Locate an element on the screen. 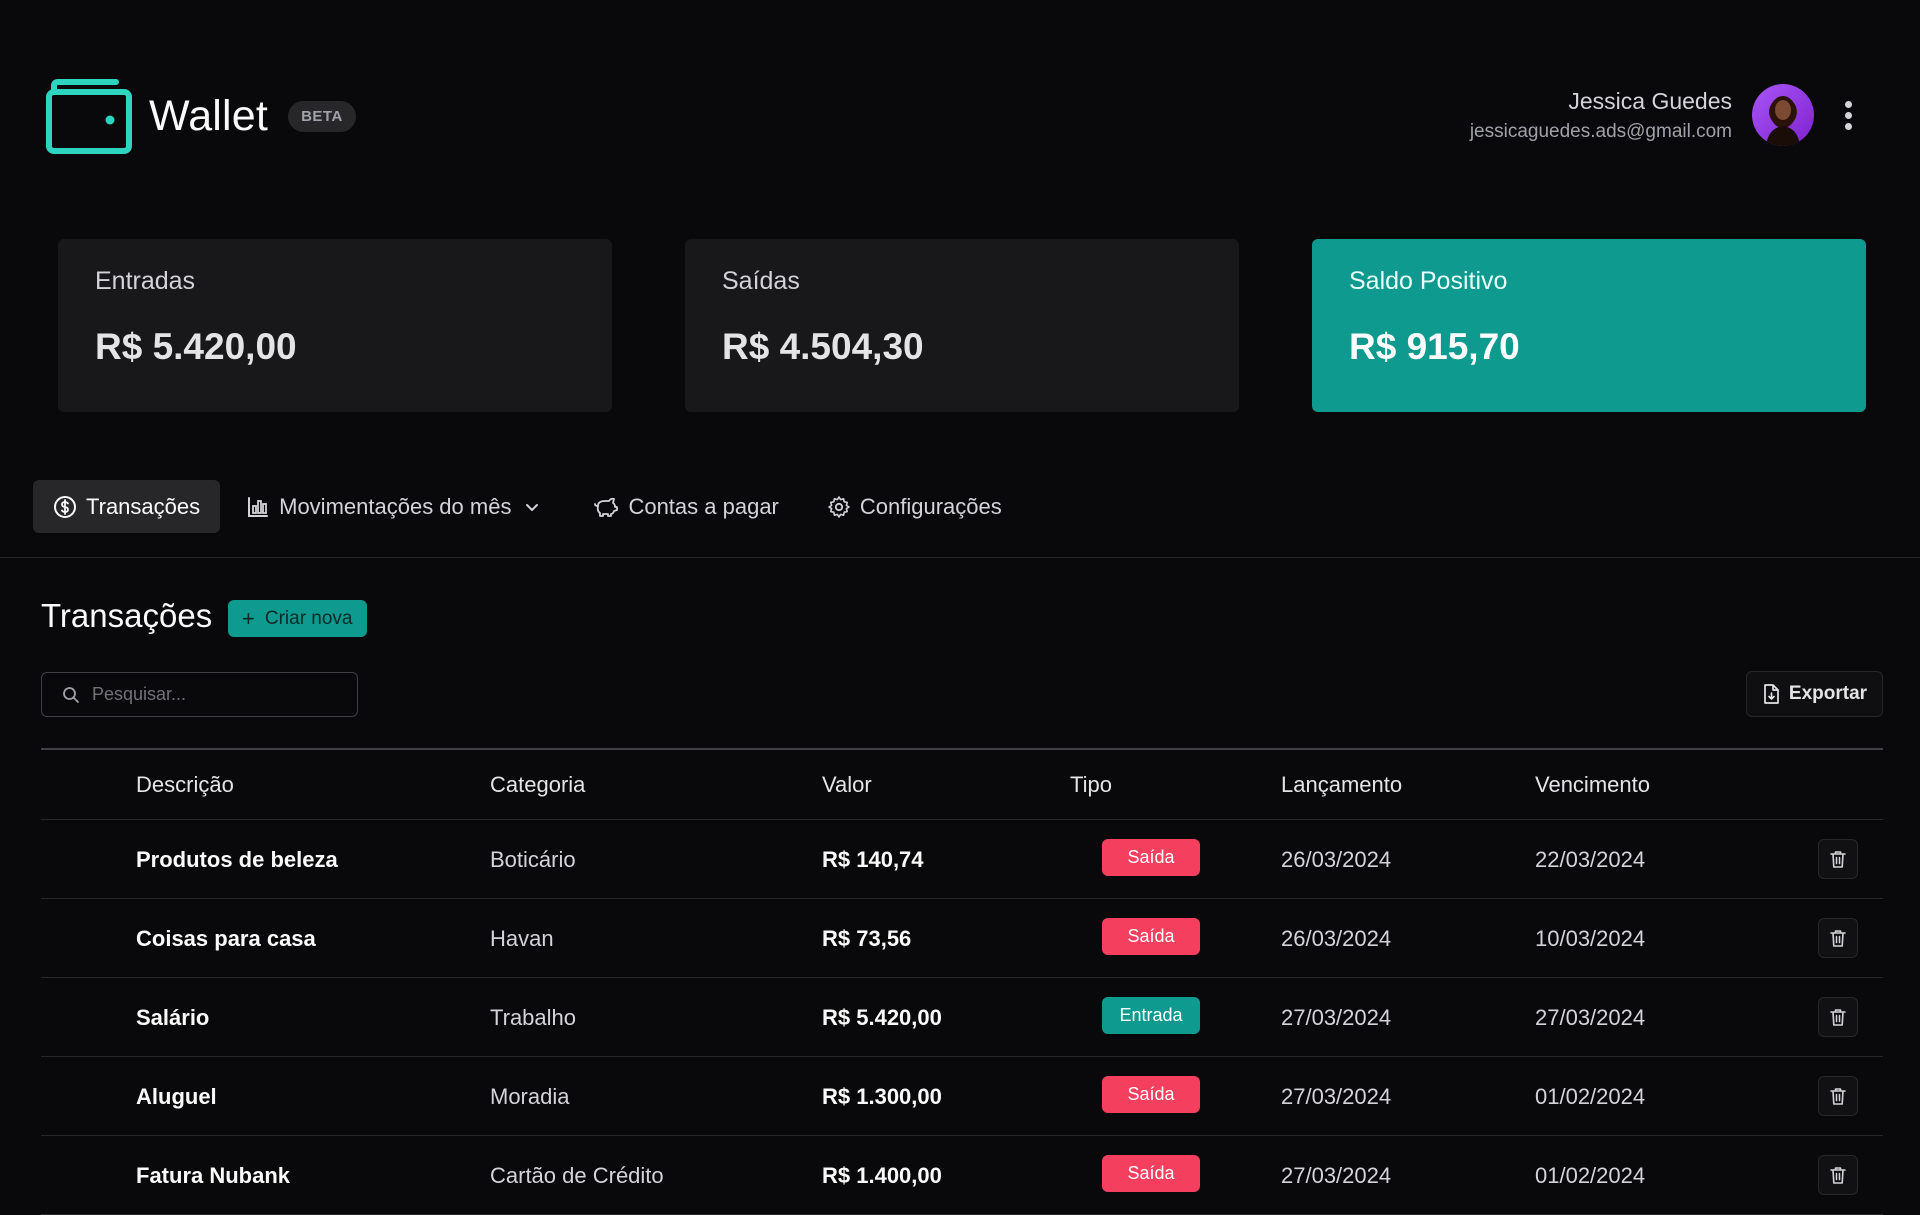  income-label: Entradas is located at coordinates (145, 281).